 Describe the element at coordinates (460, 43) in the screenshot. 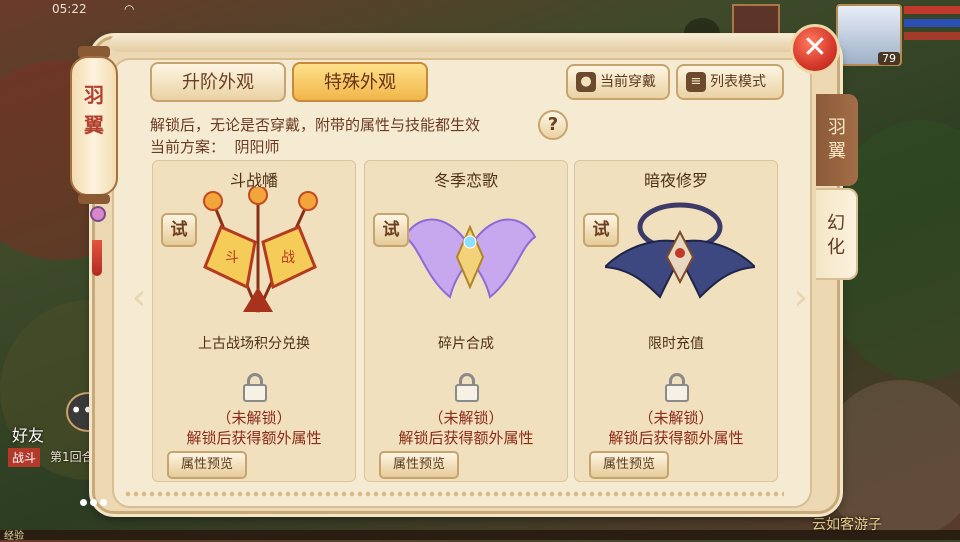

I see `window-top-band` at that location.